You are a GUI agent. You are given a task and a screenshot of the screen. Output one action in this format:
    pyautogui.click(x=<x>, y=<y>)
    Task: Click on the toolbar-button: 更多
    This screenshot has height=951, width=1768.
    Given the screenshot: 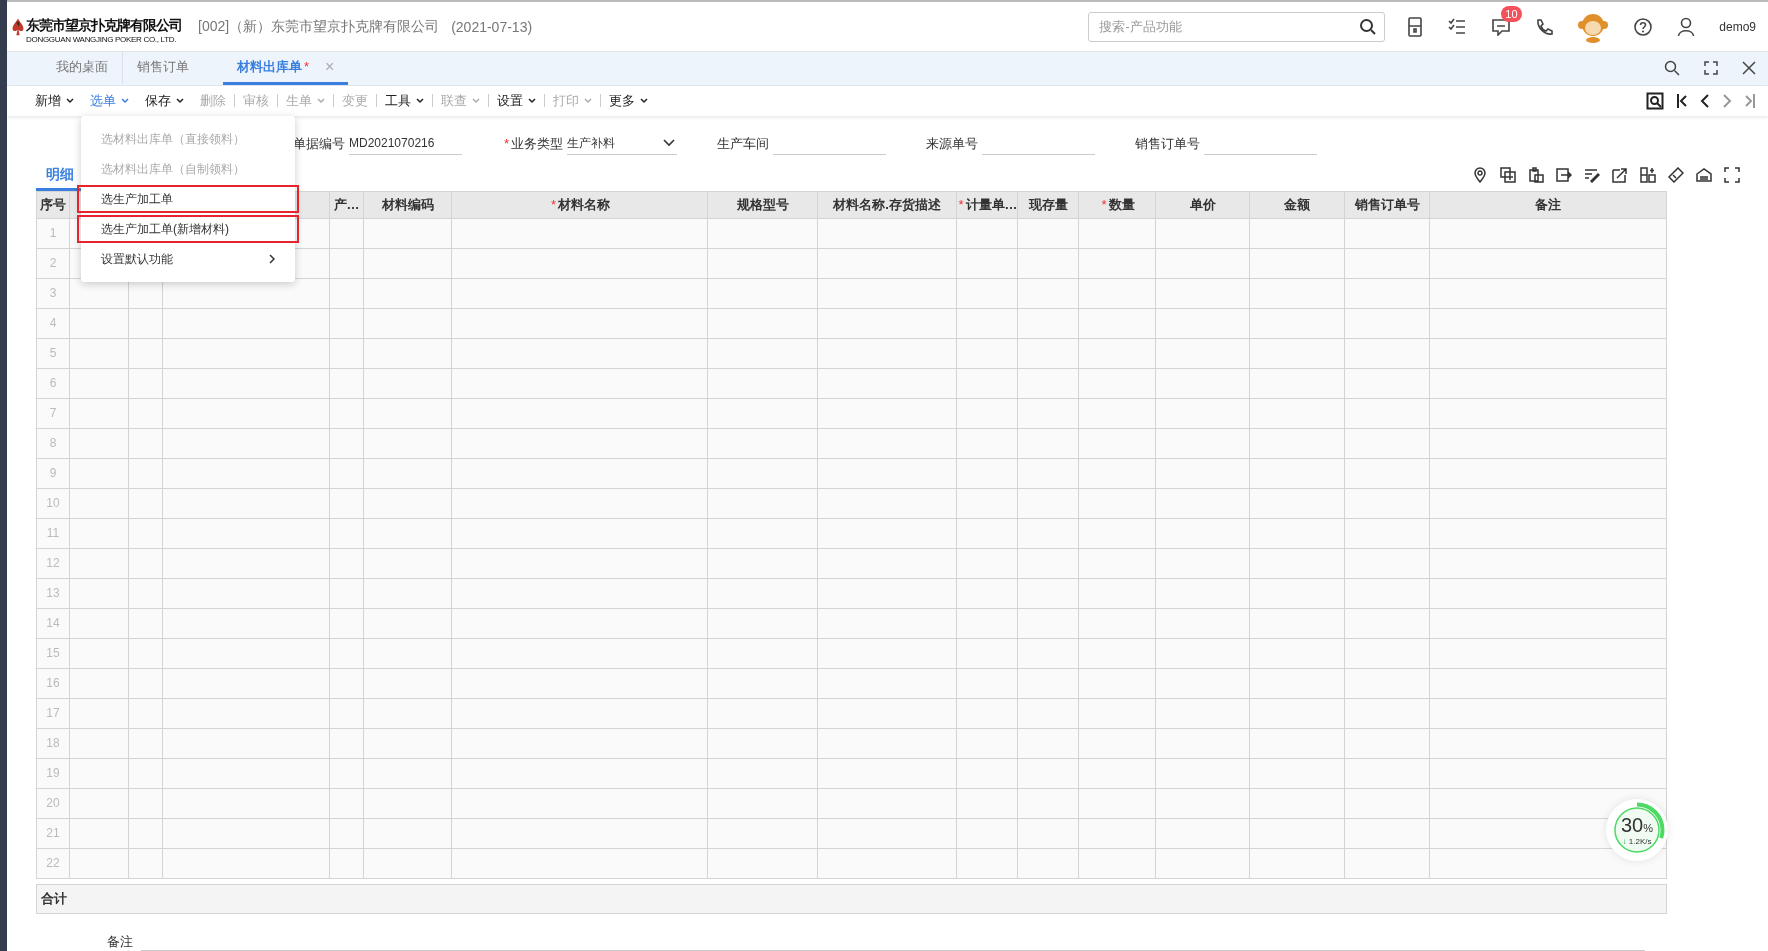 What is the action you would take?
    pyautogui.click(x=628, y=100)
    